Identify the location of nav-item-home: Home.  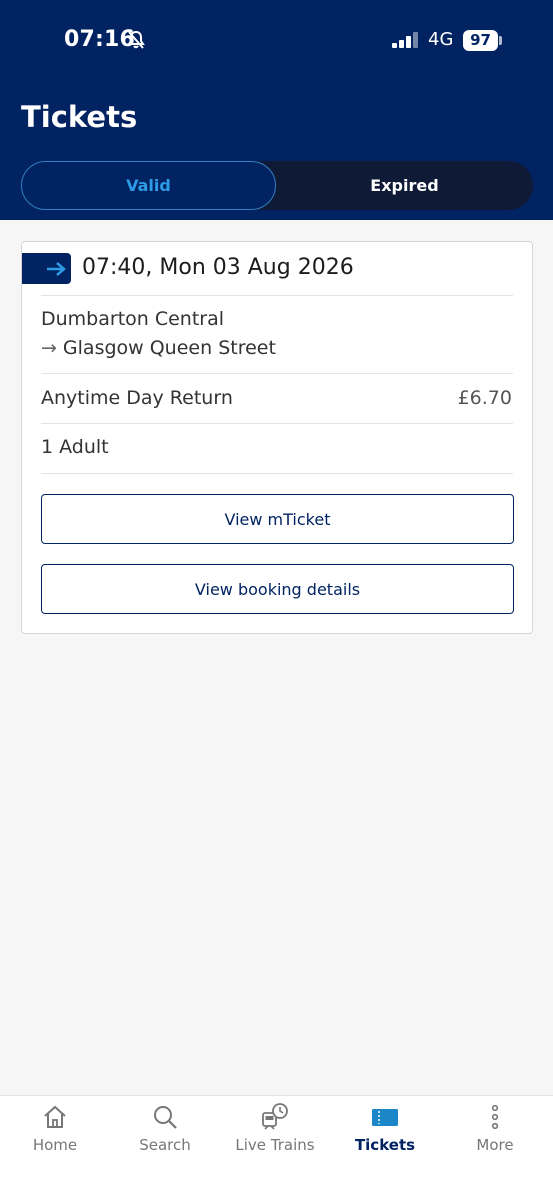
(55, 1131).